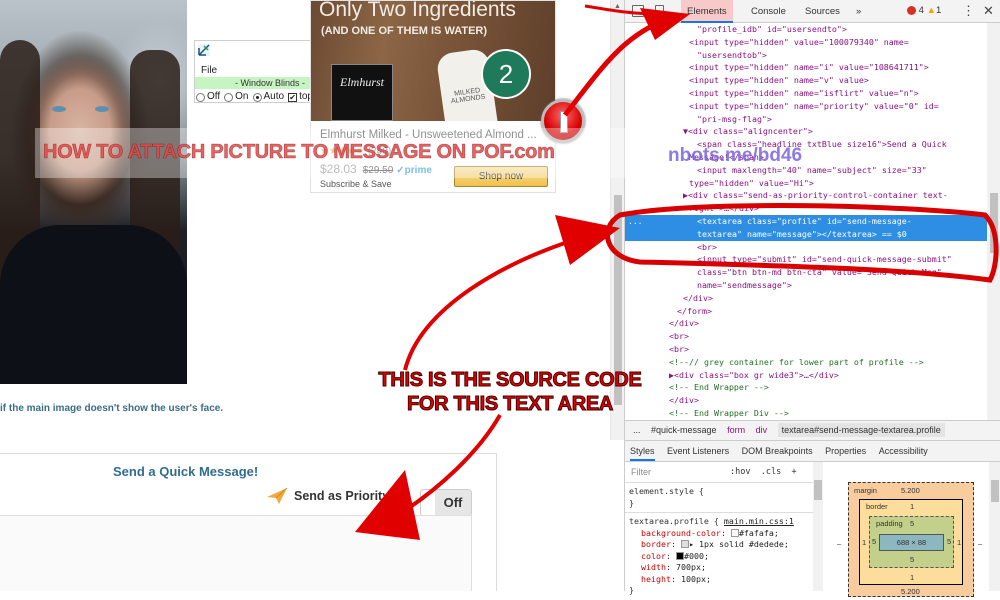 The height and width of the screenshot is (600, 1000). Describe the element at coordinates (719, 534) in the screenshot. I see `css-property: background-color: #fafafa;` at that location.